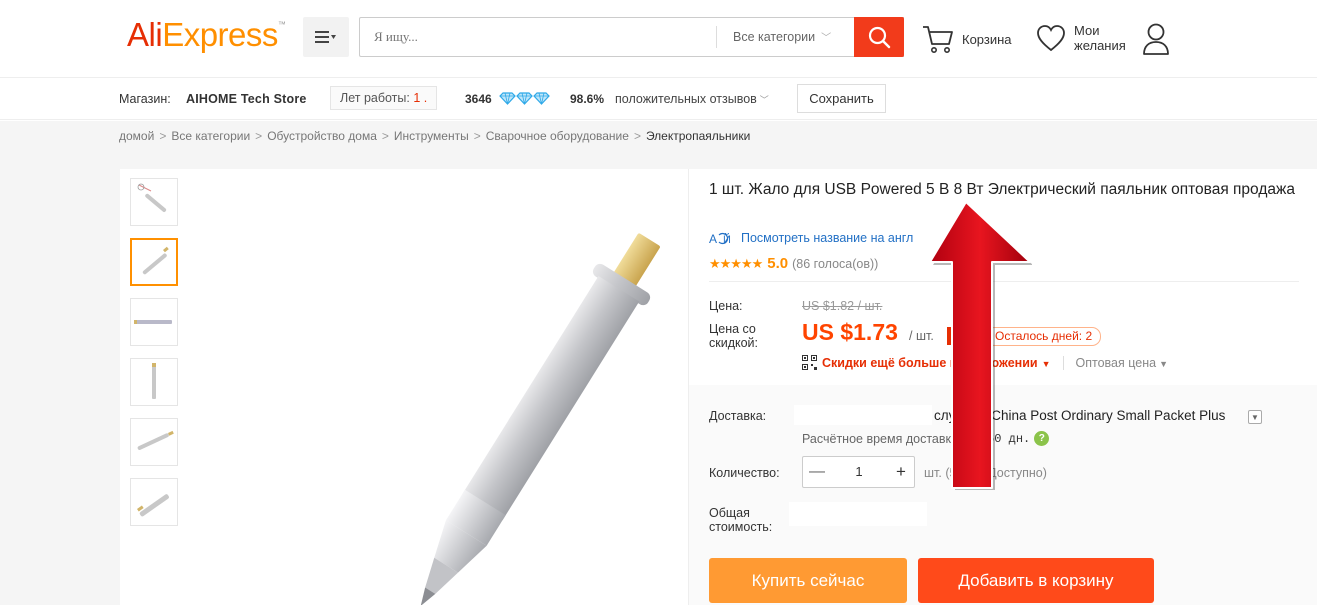 Image resolution: width=1317 pixels, height=605 pixels. I want to click on chevron-down-icon: ▼, so click(1255, 417).